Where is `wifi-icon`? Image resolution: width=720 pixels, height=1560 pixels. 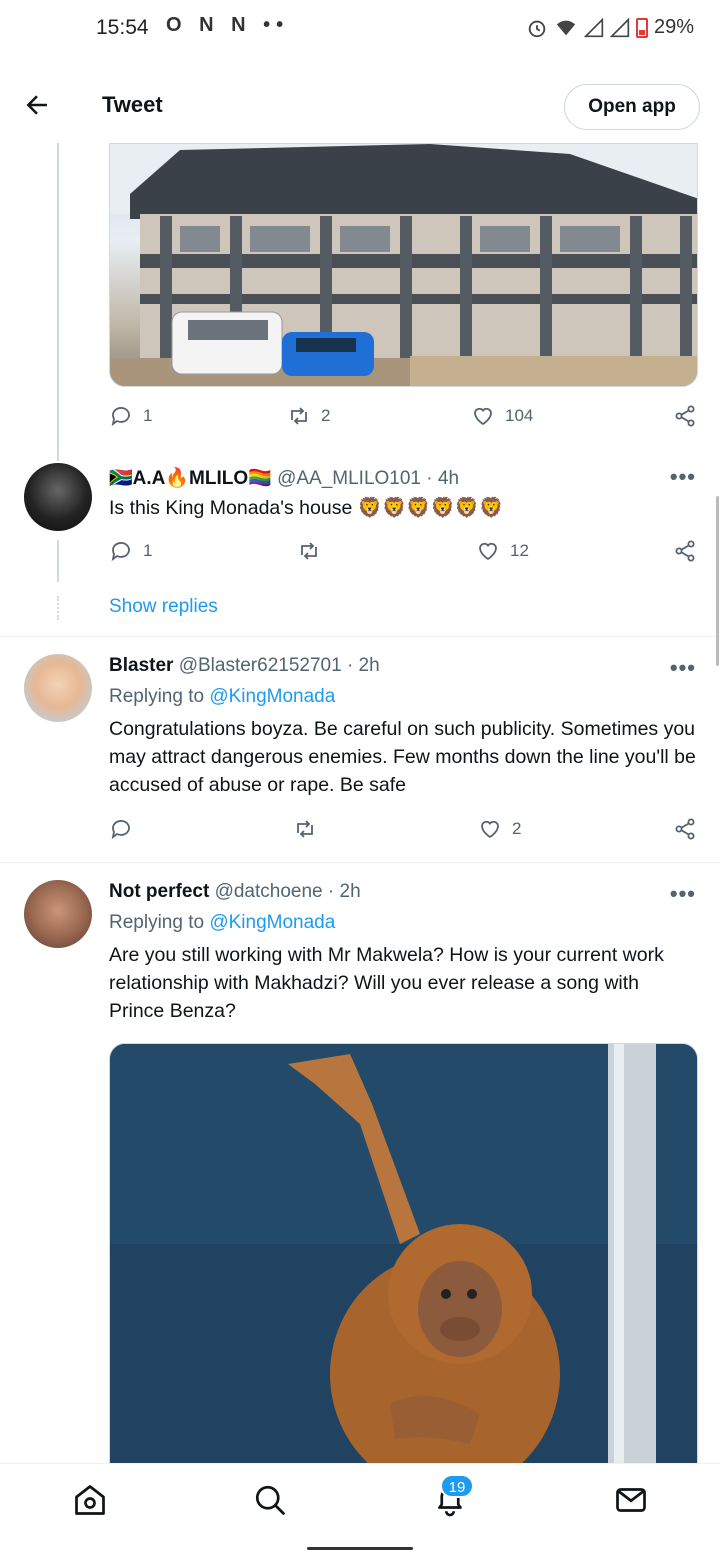
wifi-icon is located at coordinates (566, 27).